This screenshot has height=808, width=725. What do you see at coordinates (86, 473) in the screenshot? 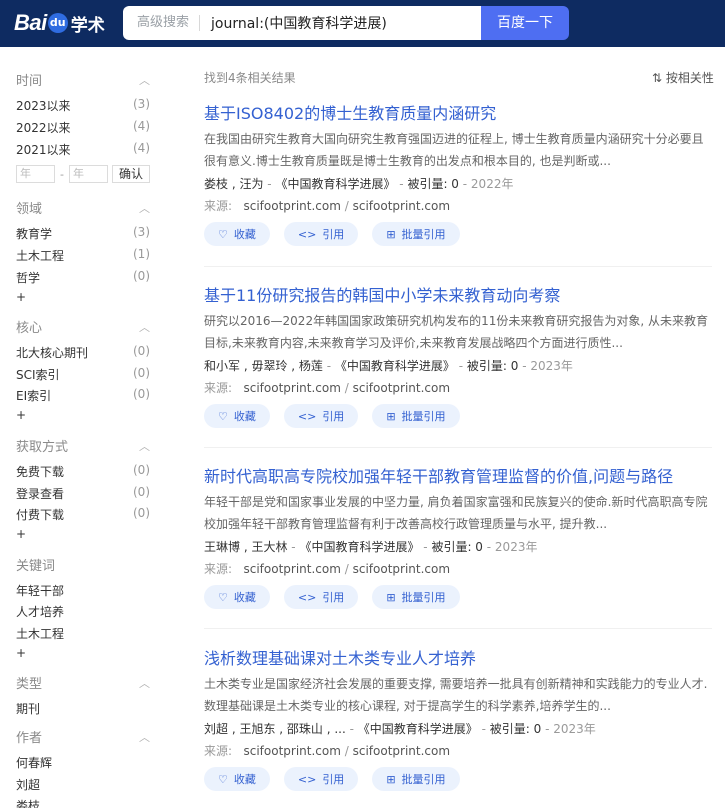
I see `filter-access-free: 免费下载 (0)` at bounding box center [86, 473].